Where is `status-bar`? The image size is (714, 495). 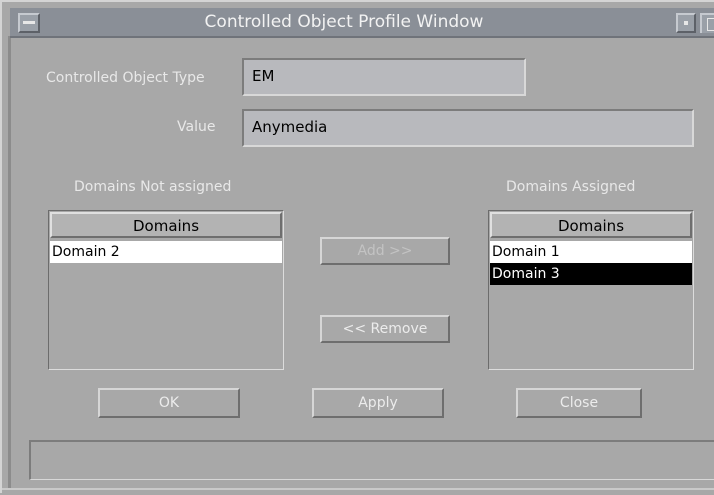
status-bar is located at coordinates (371, 460).